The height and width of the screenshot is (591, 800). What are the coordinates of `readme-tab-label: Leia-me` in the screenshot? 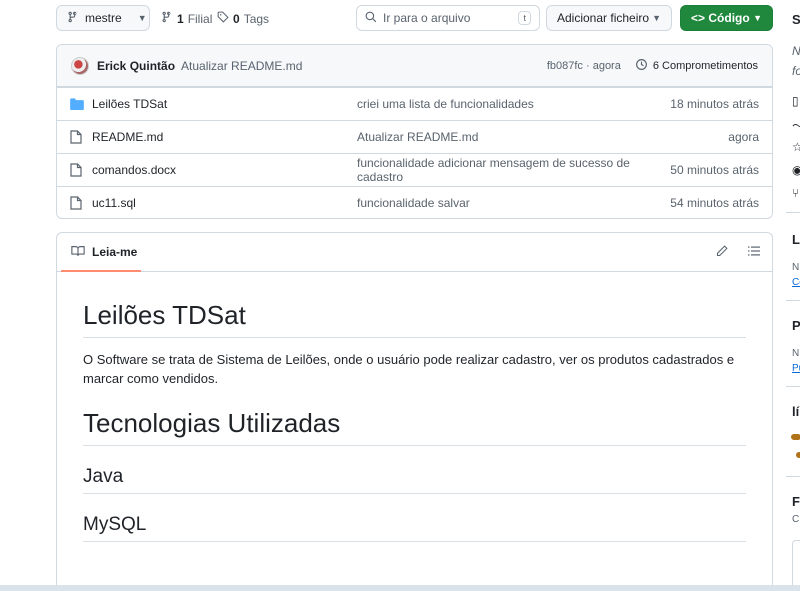 It's located at (115, 252).